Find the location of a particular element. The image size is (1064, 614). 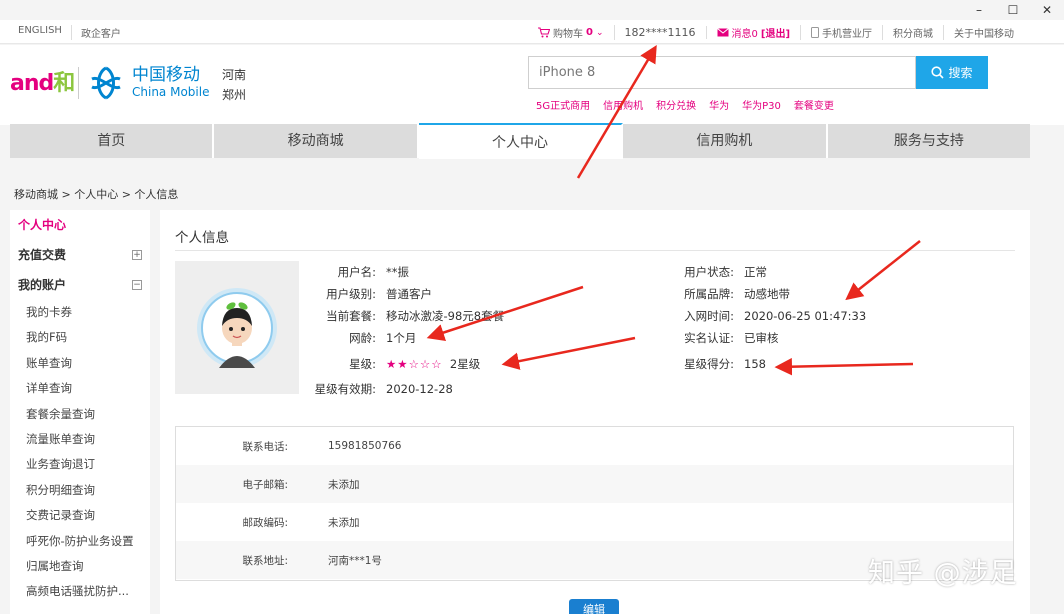

phone-icon is located at coordinates (815, 32).